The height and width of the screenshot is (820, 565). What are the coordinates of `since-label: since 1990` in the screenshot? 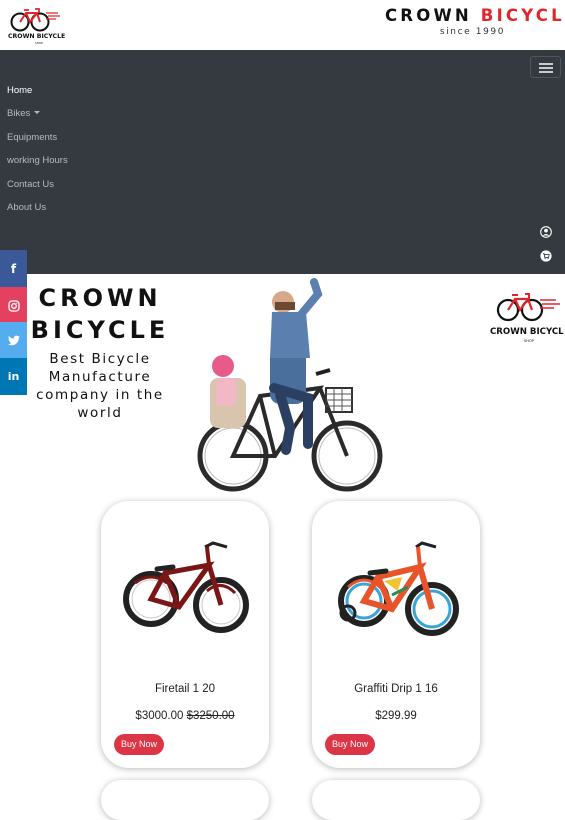 It's located at (472, 32).